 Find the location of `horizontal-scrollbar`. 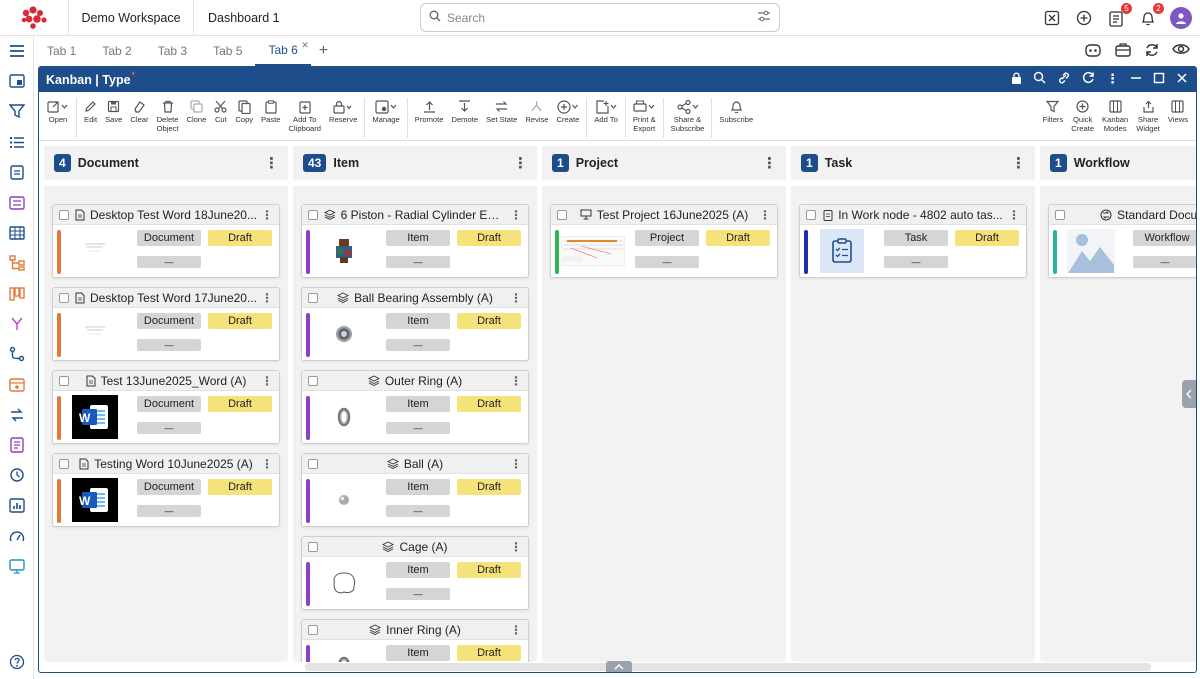

horizontal-scrollbar is located at coordinates (728, 667).